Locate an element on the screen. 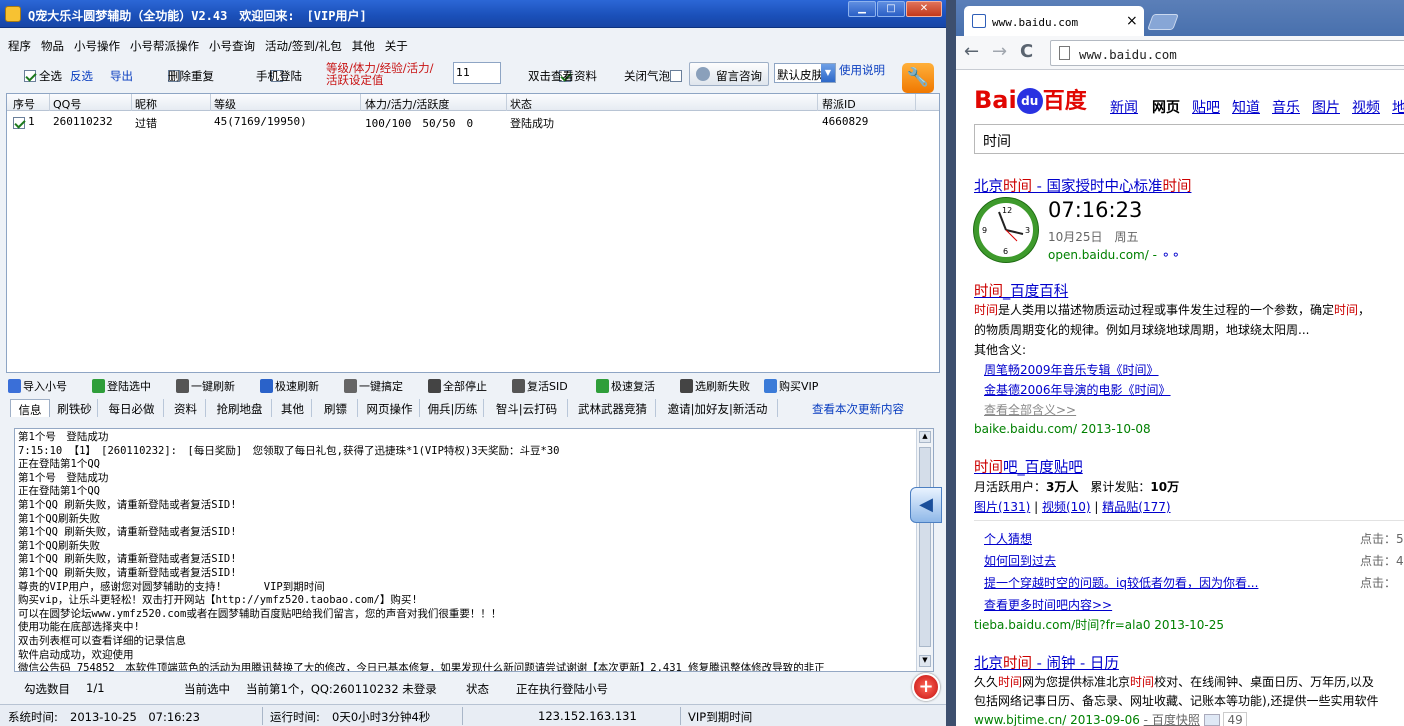  action-button-4: 一键搞定 is located at coordinates (373, 386).